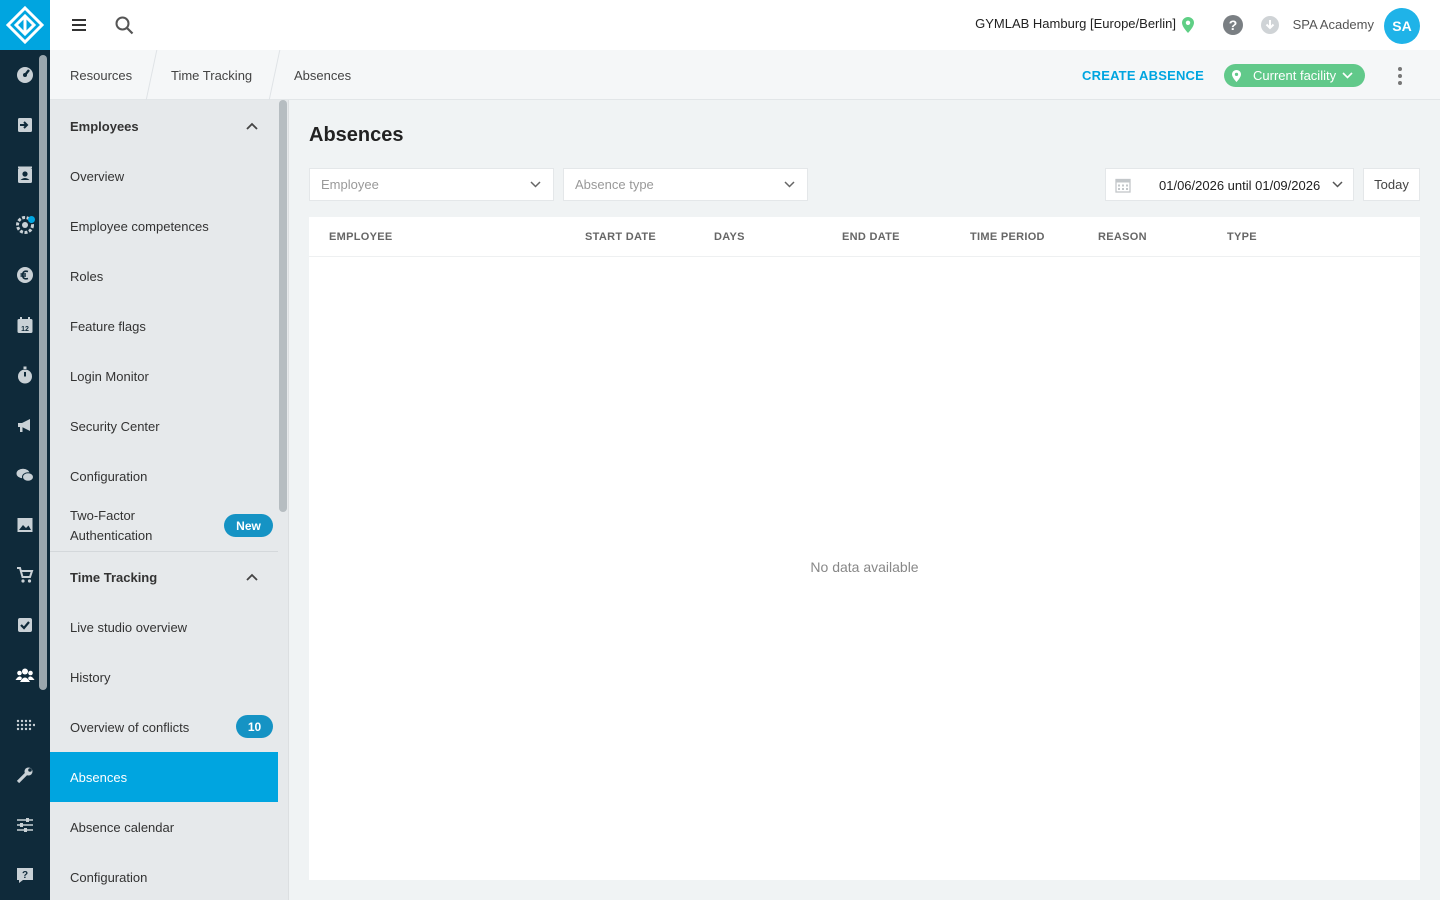 The height and width of the screenshot is (900, 1440). Describe the element at coordinates (685, 184) in the screenshot. I see `absence-type-filter-select: Absence type` at that location.